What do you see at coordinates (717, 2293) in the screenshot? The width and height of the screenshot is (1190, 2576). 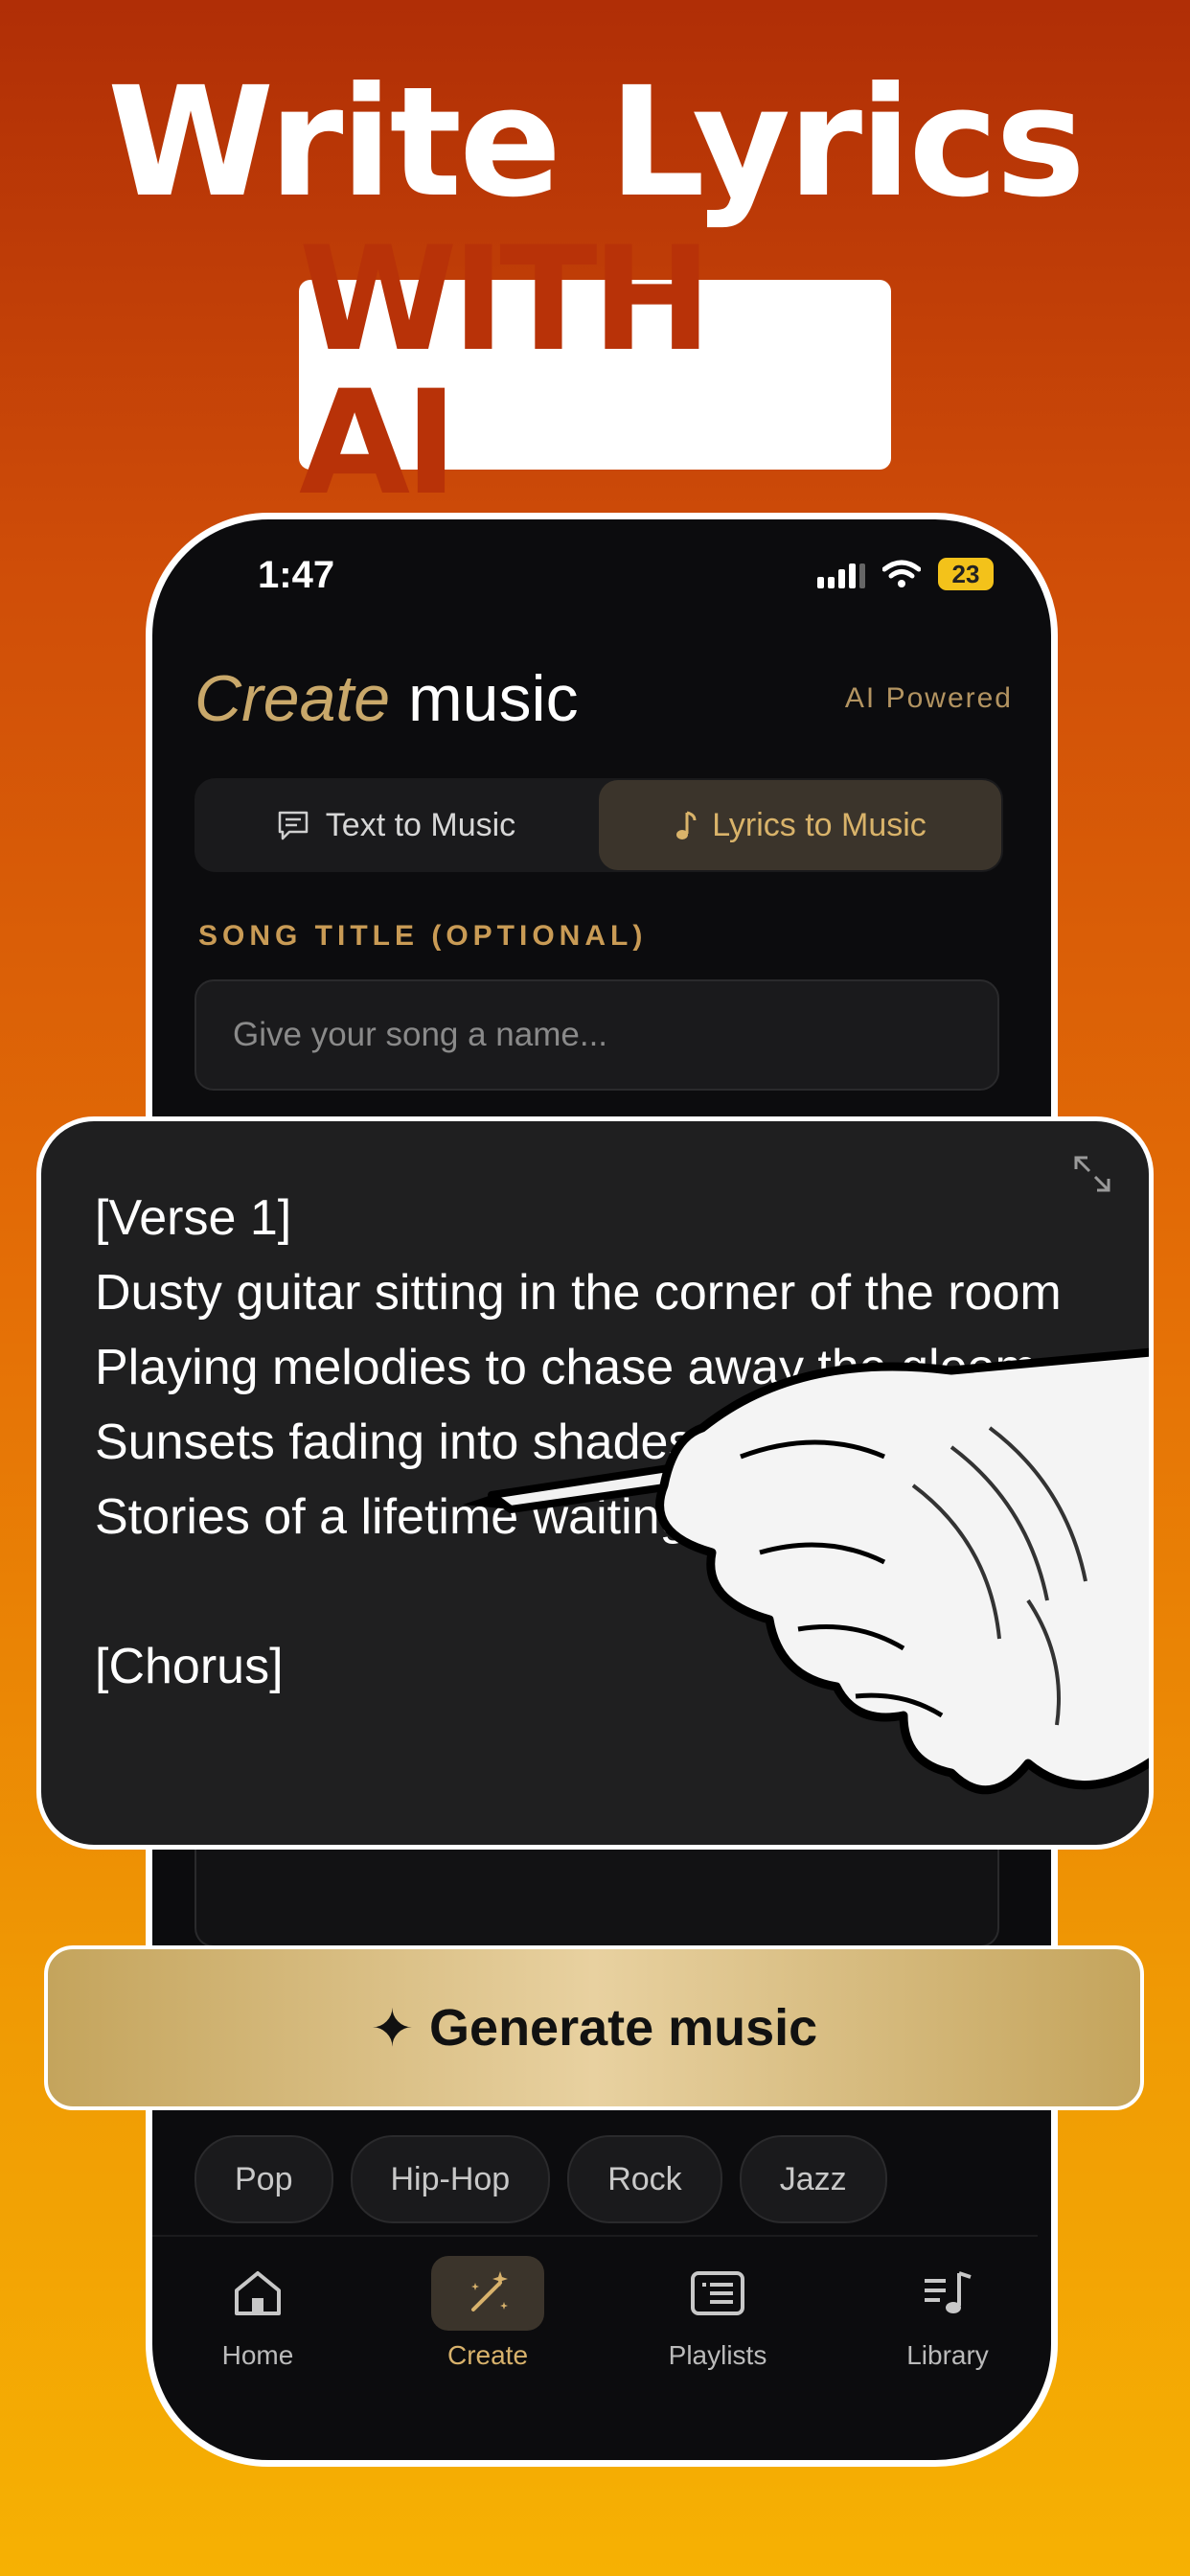 I see `playlist-icon` at bounding box center [717, 2293].